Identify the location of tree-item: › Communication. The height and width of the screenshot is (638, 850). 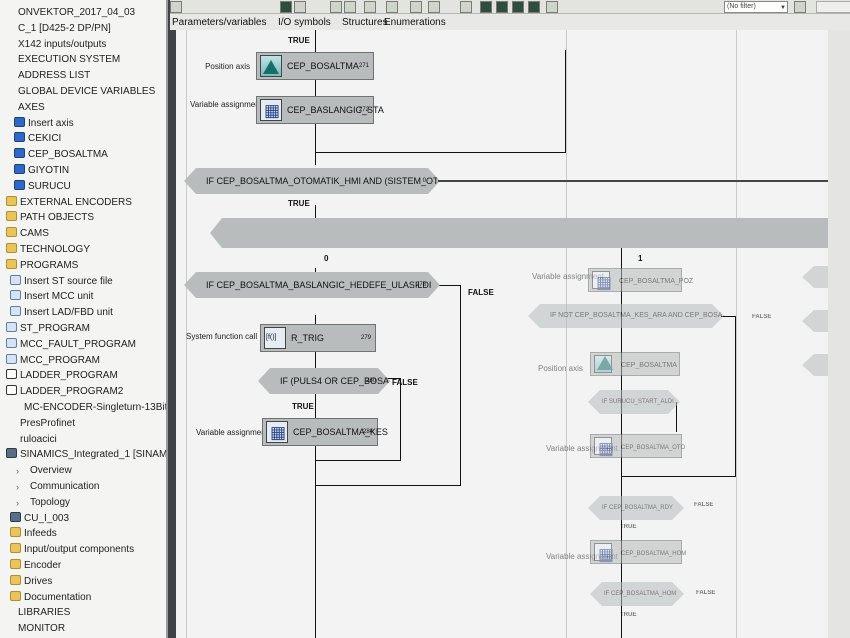
(57, 487).